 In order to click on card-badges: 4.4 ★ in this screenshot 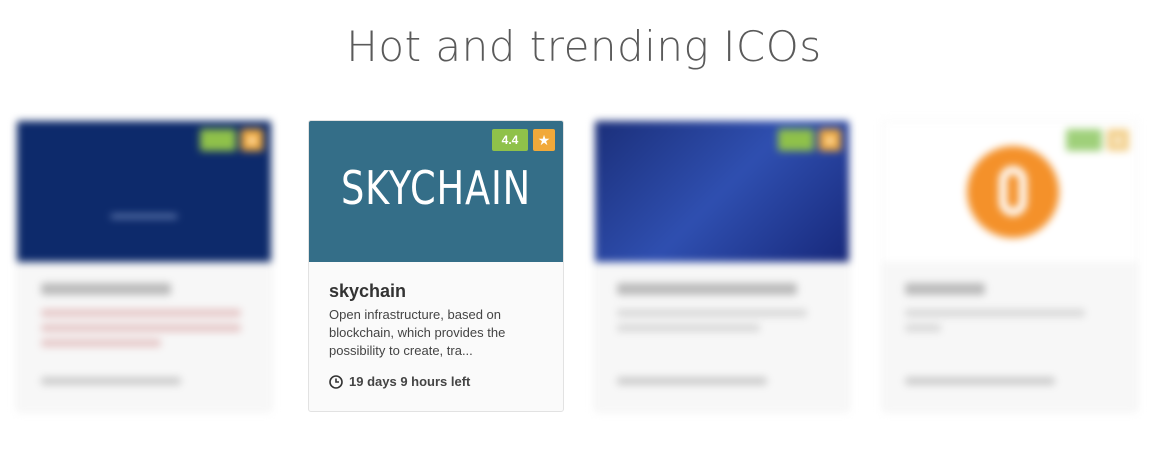, I will do `click(523, 140)`.